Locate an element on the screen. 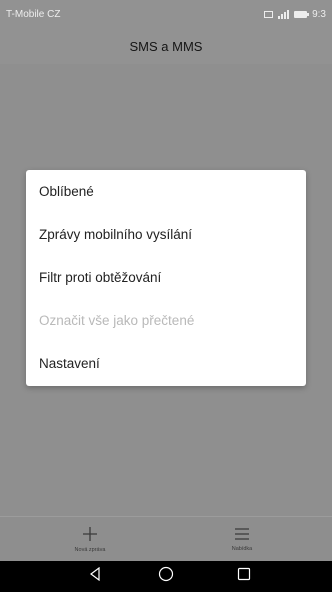 This screenshot has width=332, height=592. carrier-label: T-Mobile CZ is located at coordinates (33, 14).